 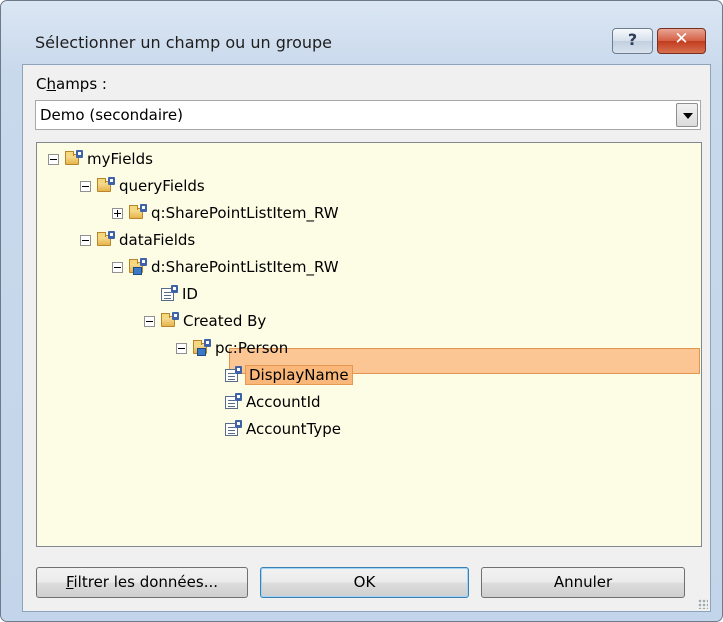 I want to click on tree-node: ID, so click(x=179, y=294).